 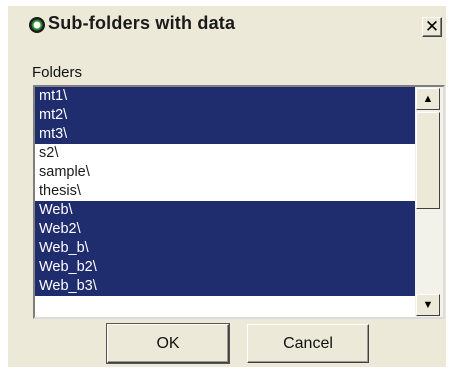 What do you see at coordinates (225, 96) in the screenshot?
I see `folder-item: mt1\` at bounding box center [225, 96].